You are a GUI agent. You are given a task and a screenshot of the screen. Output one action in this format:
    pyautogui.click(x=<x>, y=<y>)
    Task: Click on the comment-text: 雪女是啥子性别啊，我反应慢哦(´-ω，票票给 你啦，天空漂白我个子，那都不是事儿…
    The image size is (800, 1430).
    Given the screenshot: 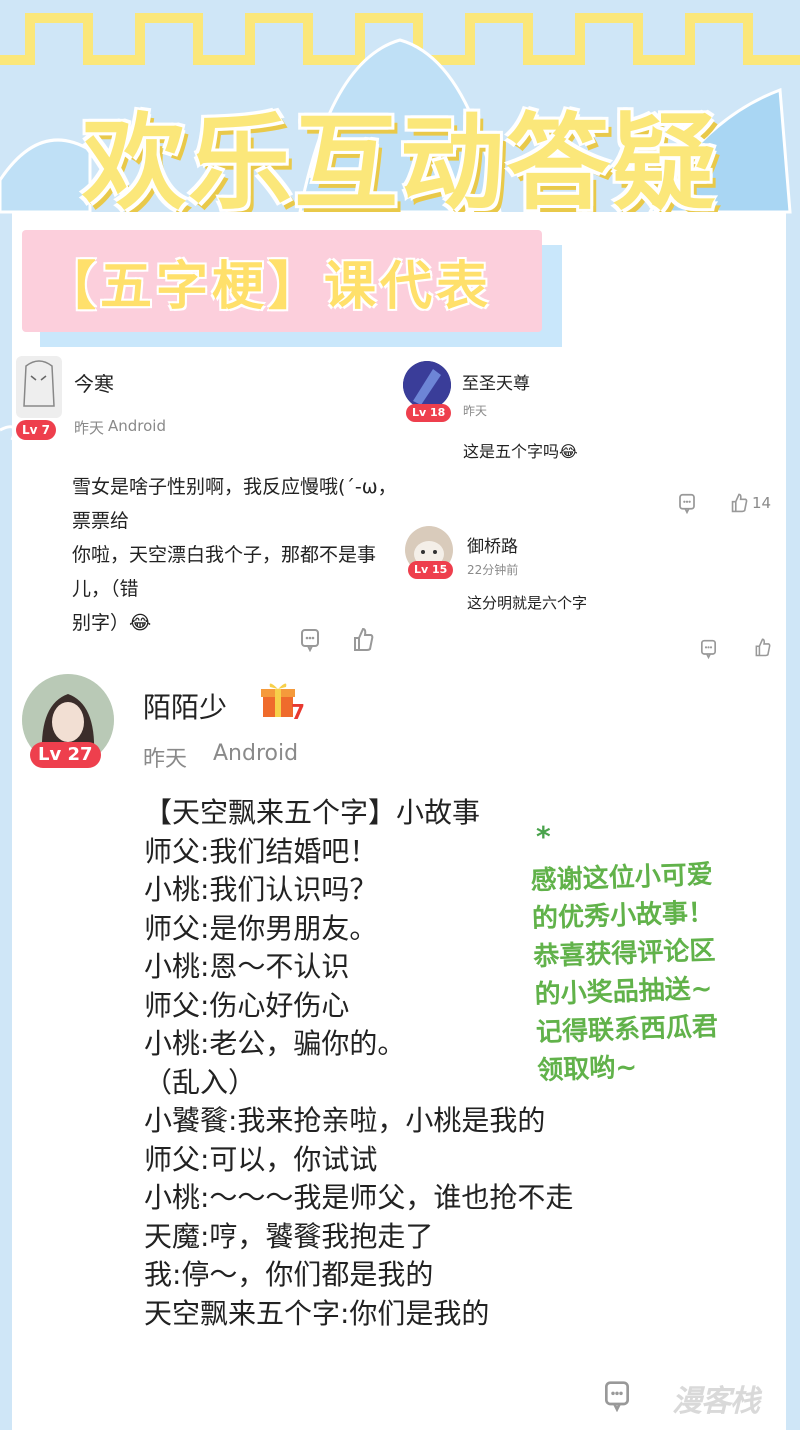 What is the action you would take?
    pyautogui.click(x=242, y=555)
    